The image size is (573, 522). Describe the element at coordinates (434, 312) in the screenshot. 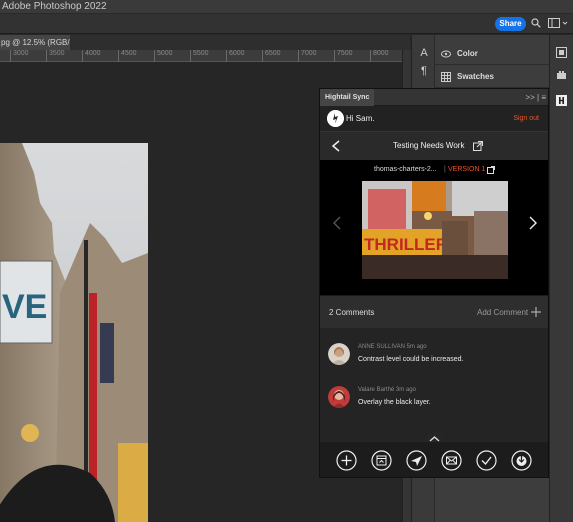

I see `comments-header: 2 Comments Add Comment` at that location.